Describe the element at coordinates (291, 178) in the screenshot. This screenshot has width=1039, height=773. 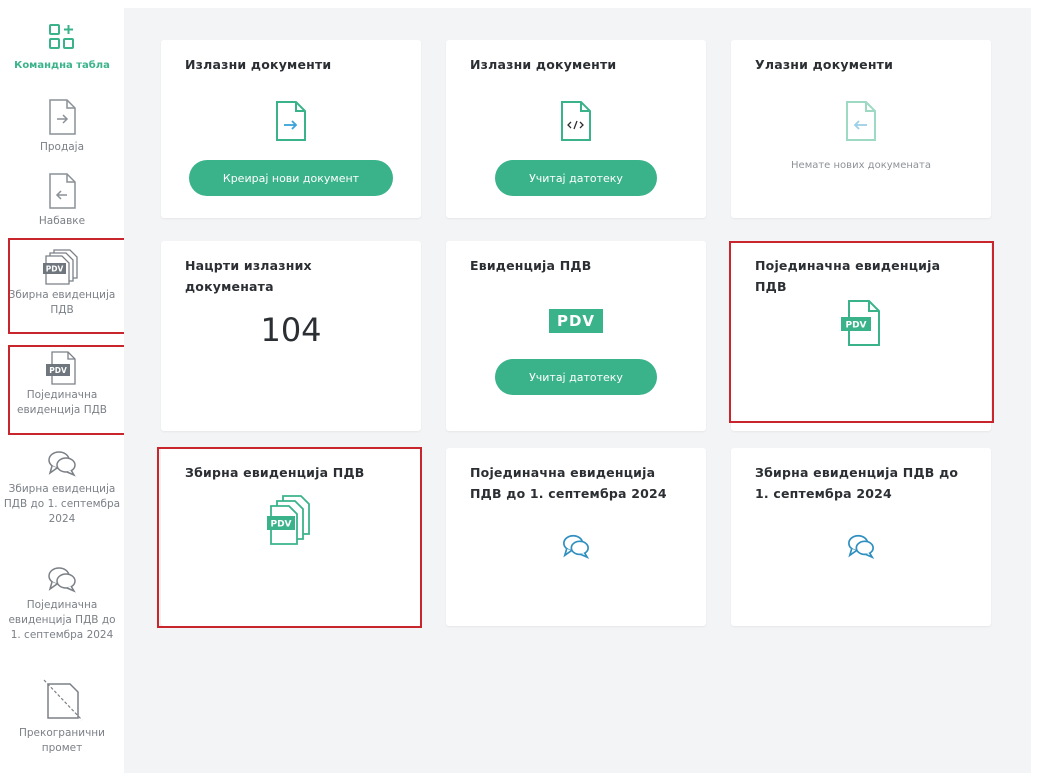
I see `create-document-button: Креирај нови документ` at that location.